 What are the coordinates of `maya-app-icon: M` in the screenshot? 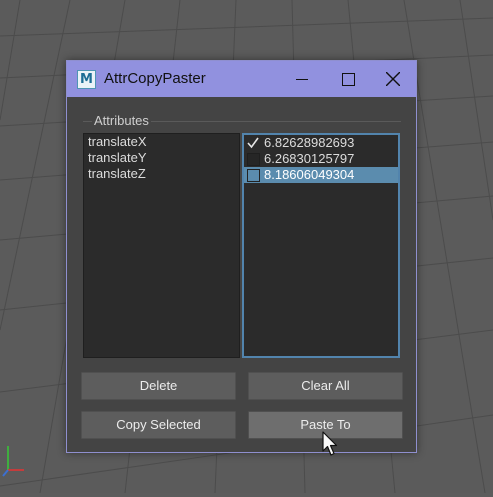 It's located at (86, 79).